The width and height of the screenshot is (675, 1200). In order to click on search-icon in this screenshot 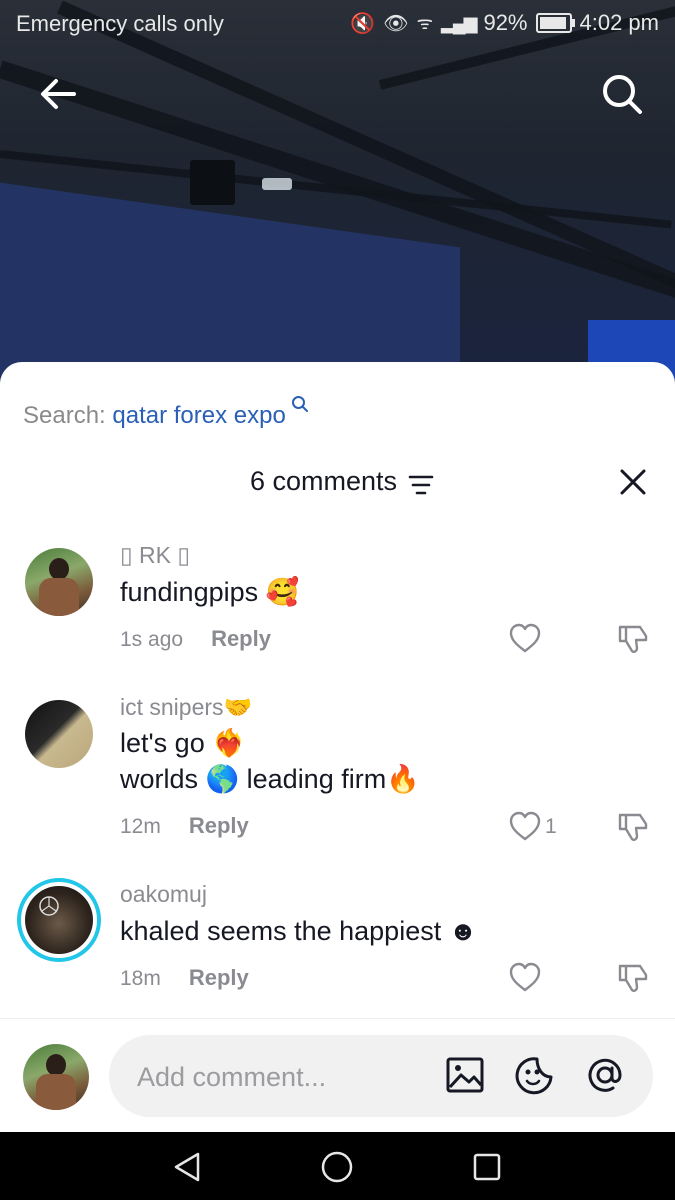, I will do `click(622, 94)`.